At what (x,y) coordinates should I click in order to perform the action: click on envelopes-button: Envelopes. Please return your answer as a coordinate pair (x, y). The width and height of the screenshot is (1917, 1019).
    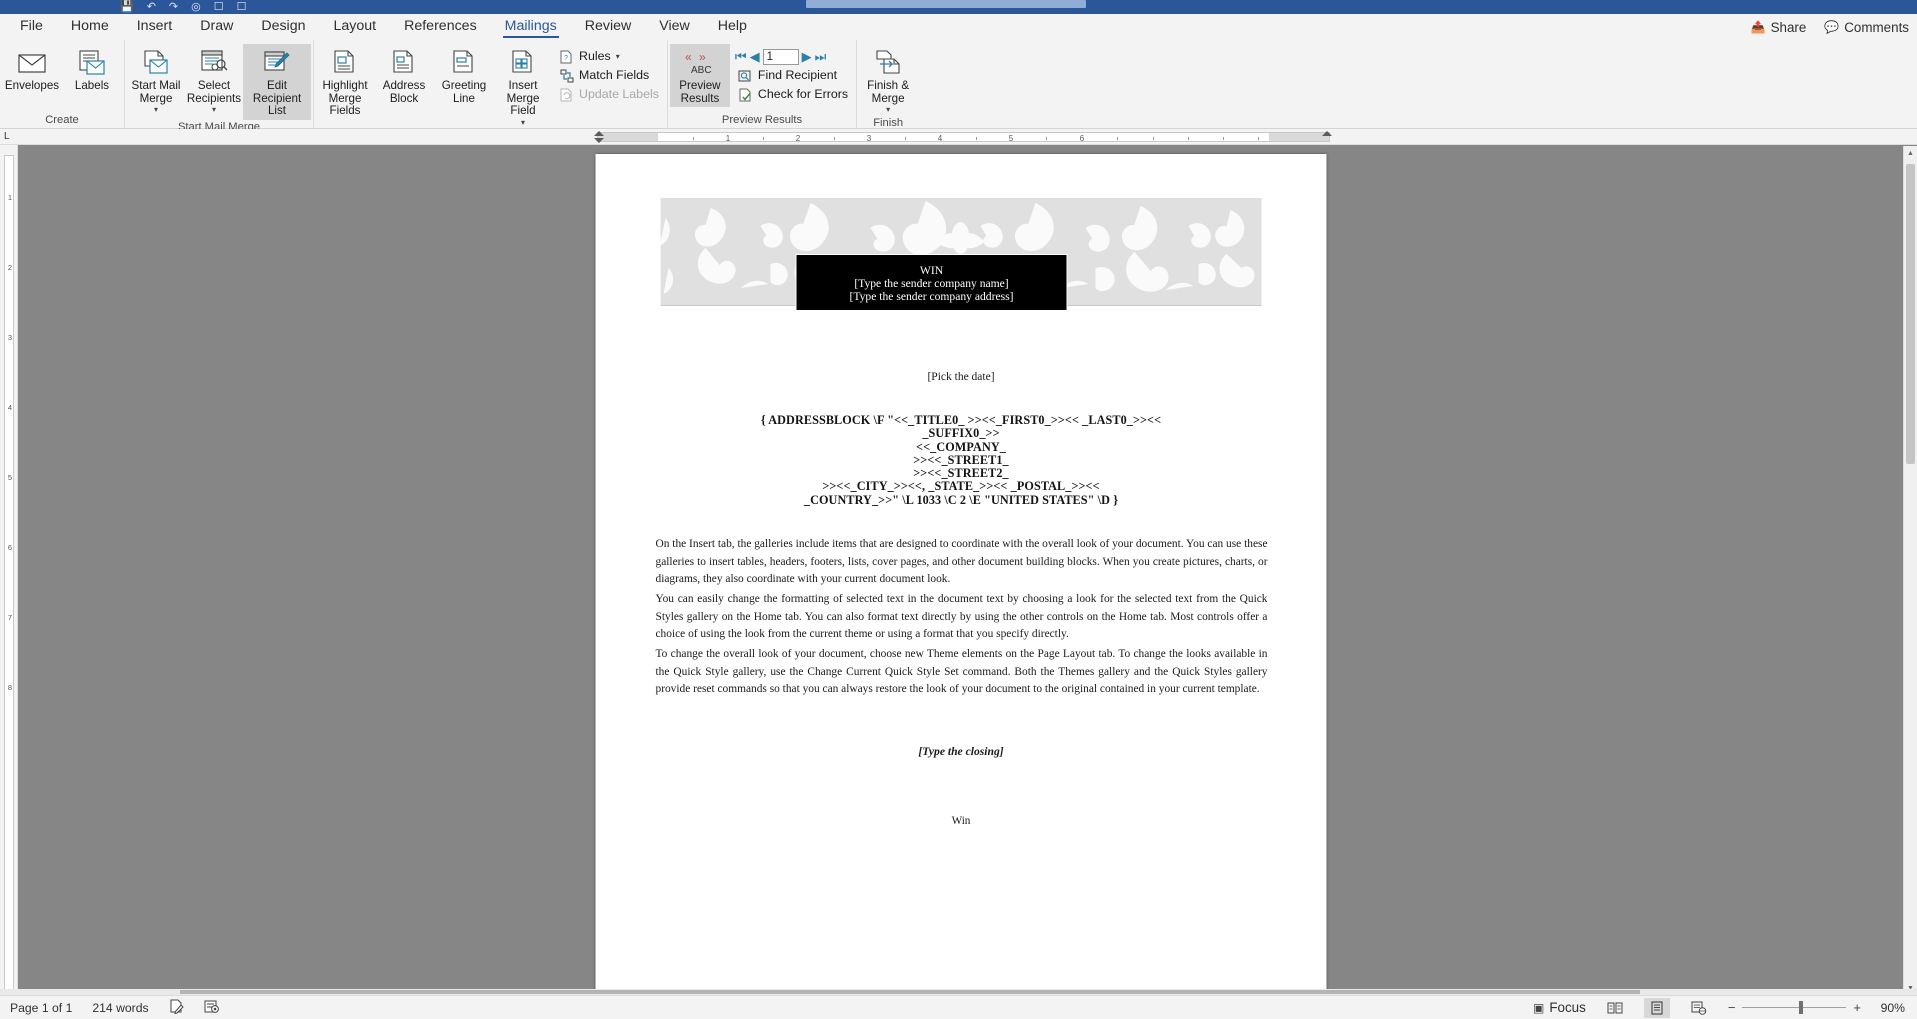
    Looking at the image, I should click on (32, 69).